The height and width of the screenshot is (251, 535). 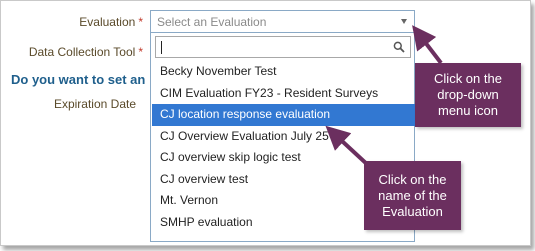 I want to click on evaluation-label: Evaluation *, so click(x=111, y=22).